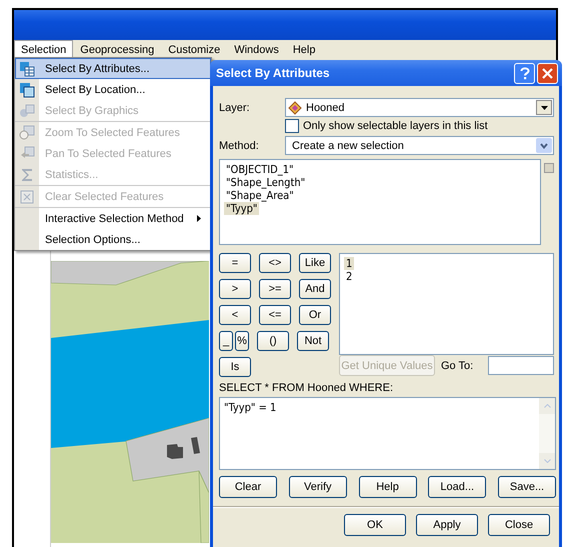 Image resolution: width=565 pixels, height=547 pixels. What do you see at coordinates (387, 487) in the screenshot?
I see `query-button: Help` at bounding box center [387, 487].